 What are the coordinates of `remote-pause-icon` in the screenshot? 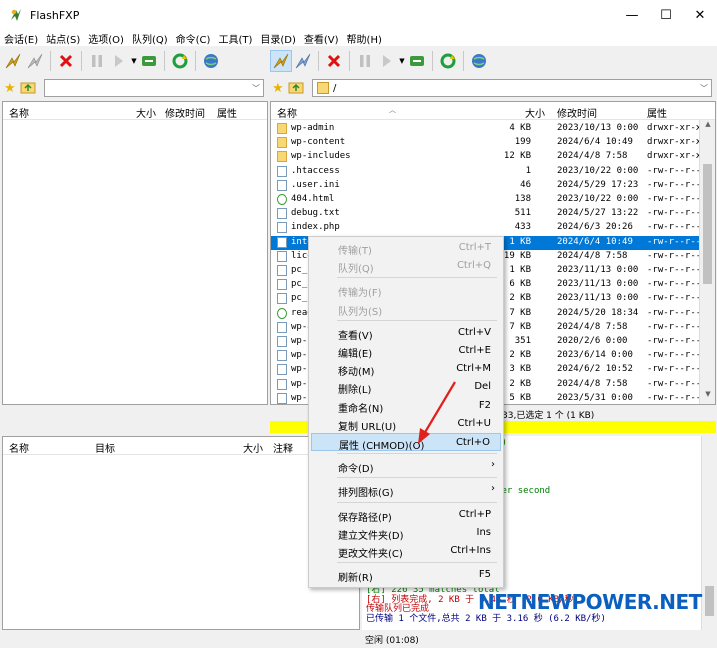 It's located at (365, 61).